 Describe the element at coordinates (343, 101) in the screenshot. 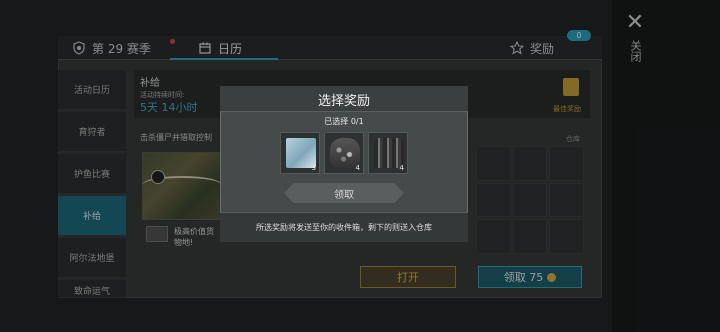

I see `modal-title: 选择奖励` at that location.